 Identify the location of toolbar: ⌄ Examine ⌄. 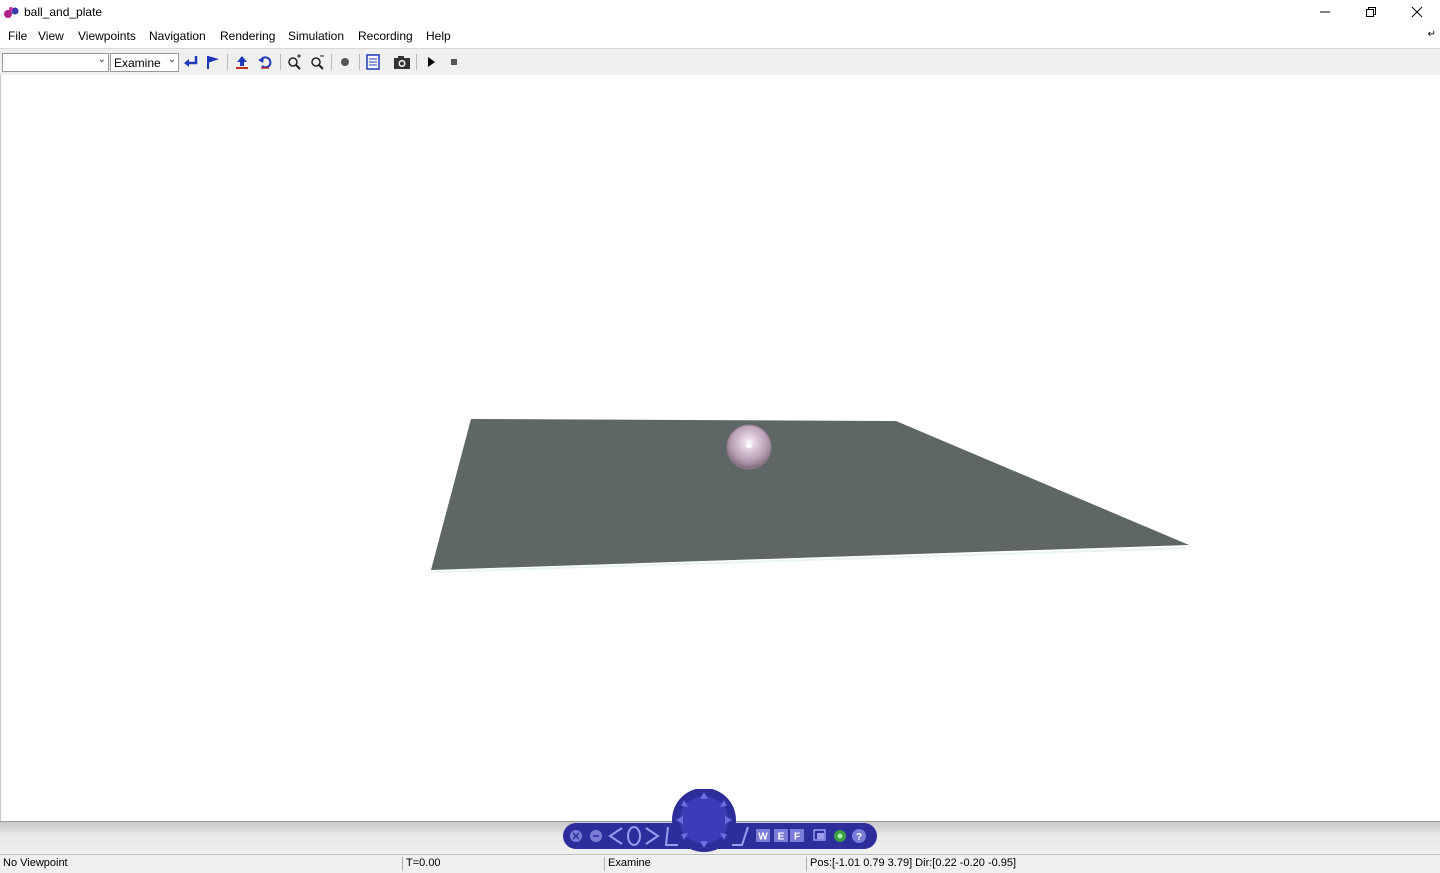
(720, 62).